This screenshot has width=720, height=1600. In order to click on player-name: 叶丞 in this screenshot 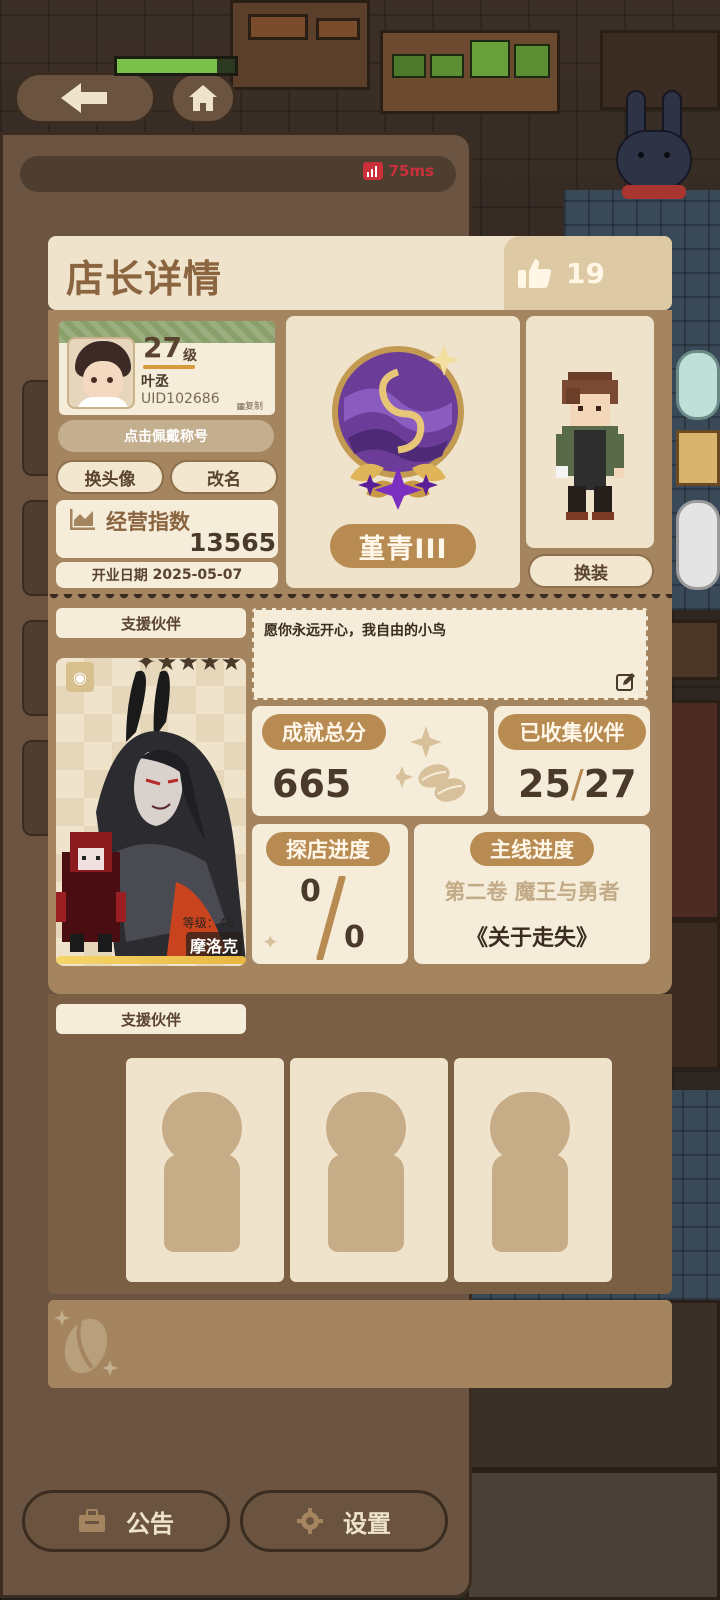, I will do `click(155, 382)`.